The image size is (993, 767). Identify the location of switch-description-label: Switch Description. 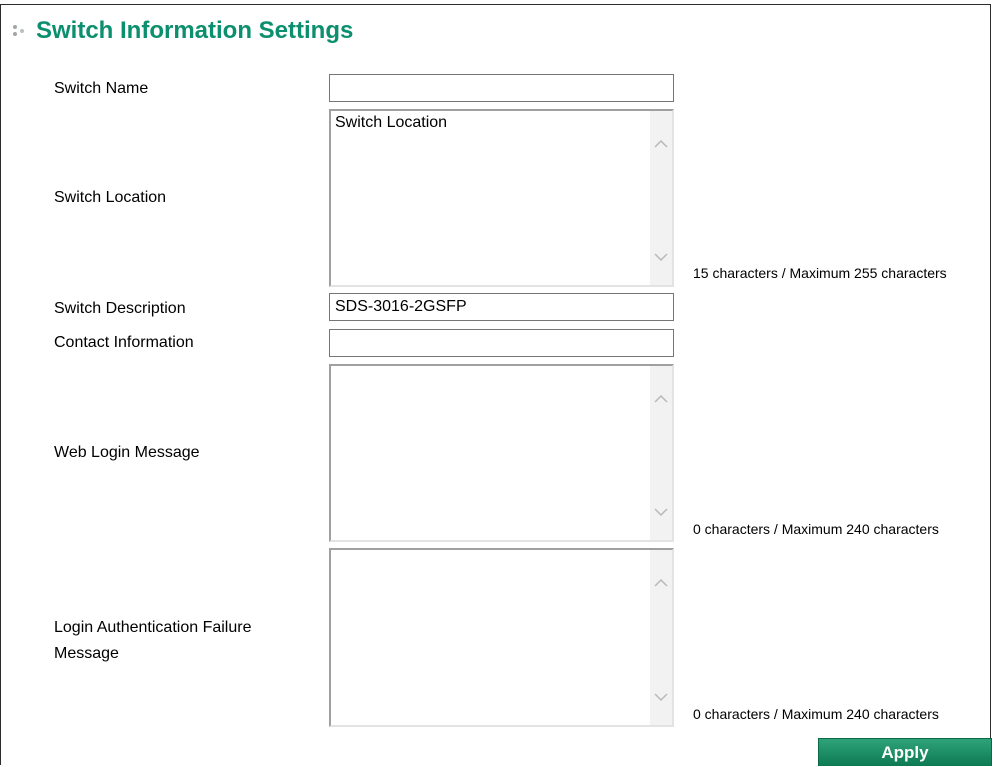
(120, 308).